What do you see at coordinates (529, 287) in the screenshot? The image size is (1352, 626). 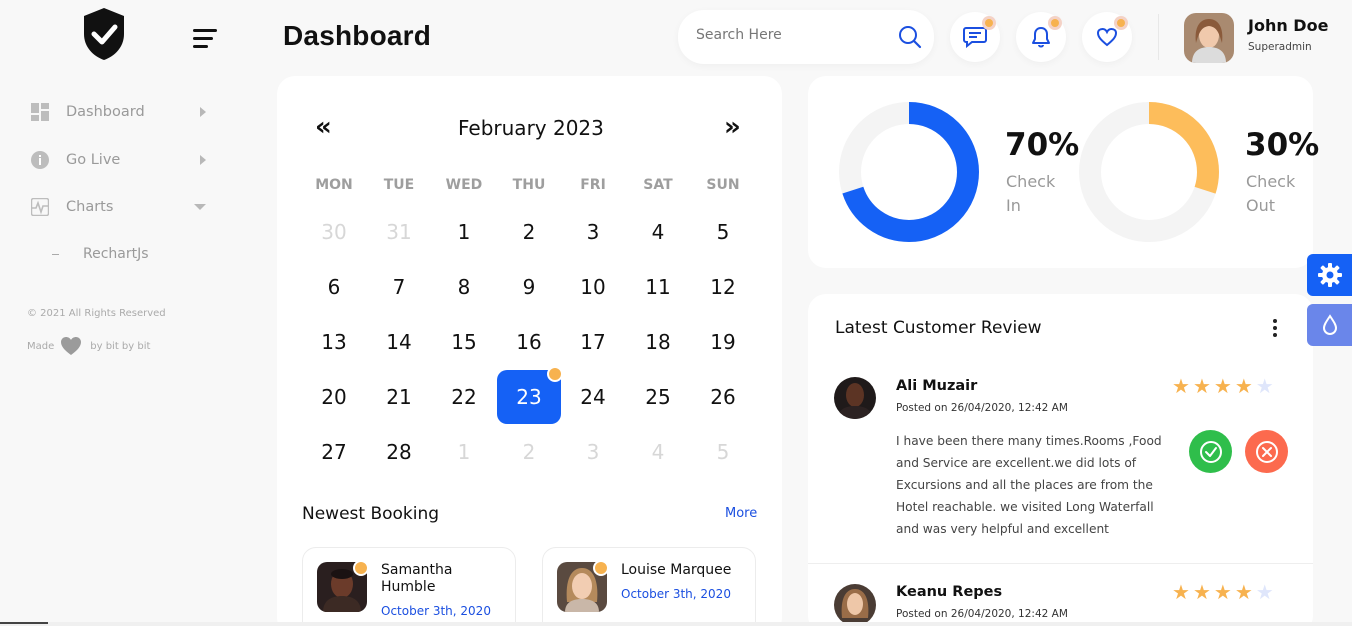 I see `calendar-day: 9` at bounding box center [529, 287].